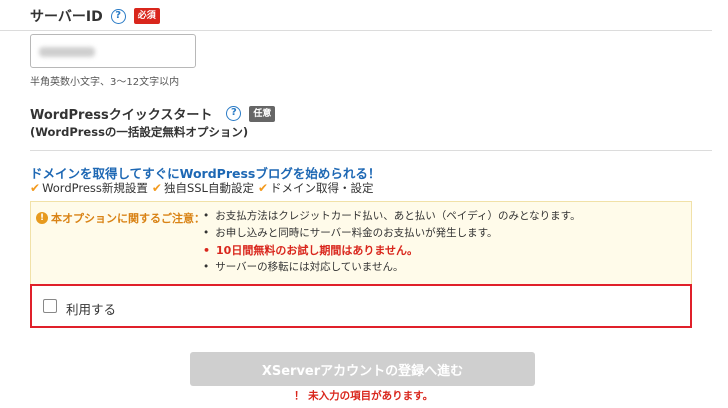  I want to click on notice-item: • お支払方法はクレジットカード払い、あと払い（ペイディ）のみとなります。, so click(392, 216).